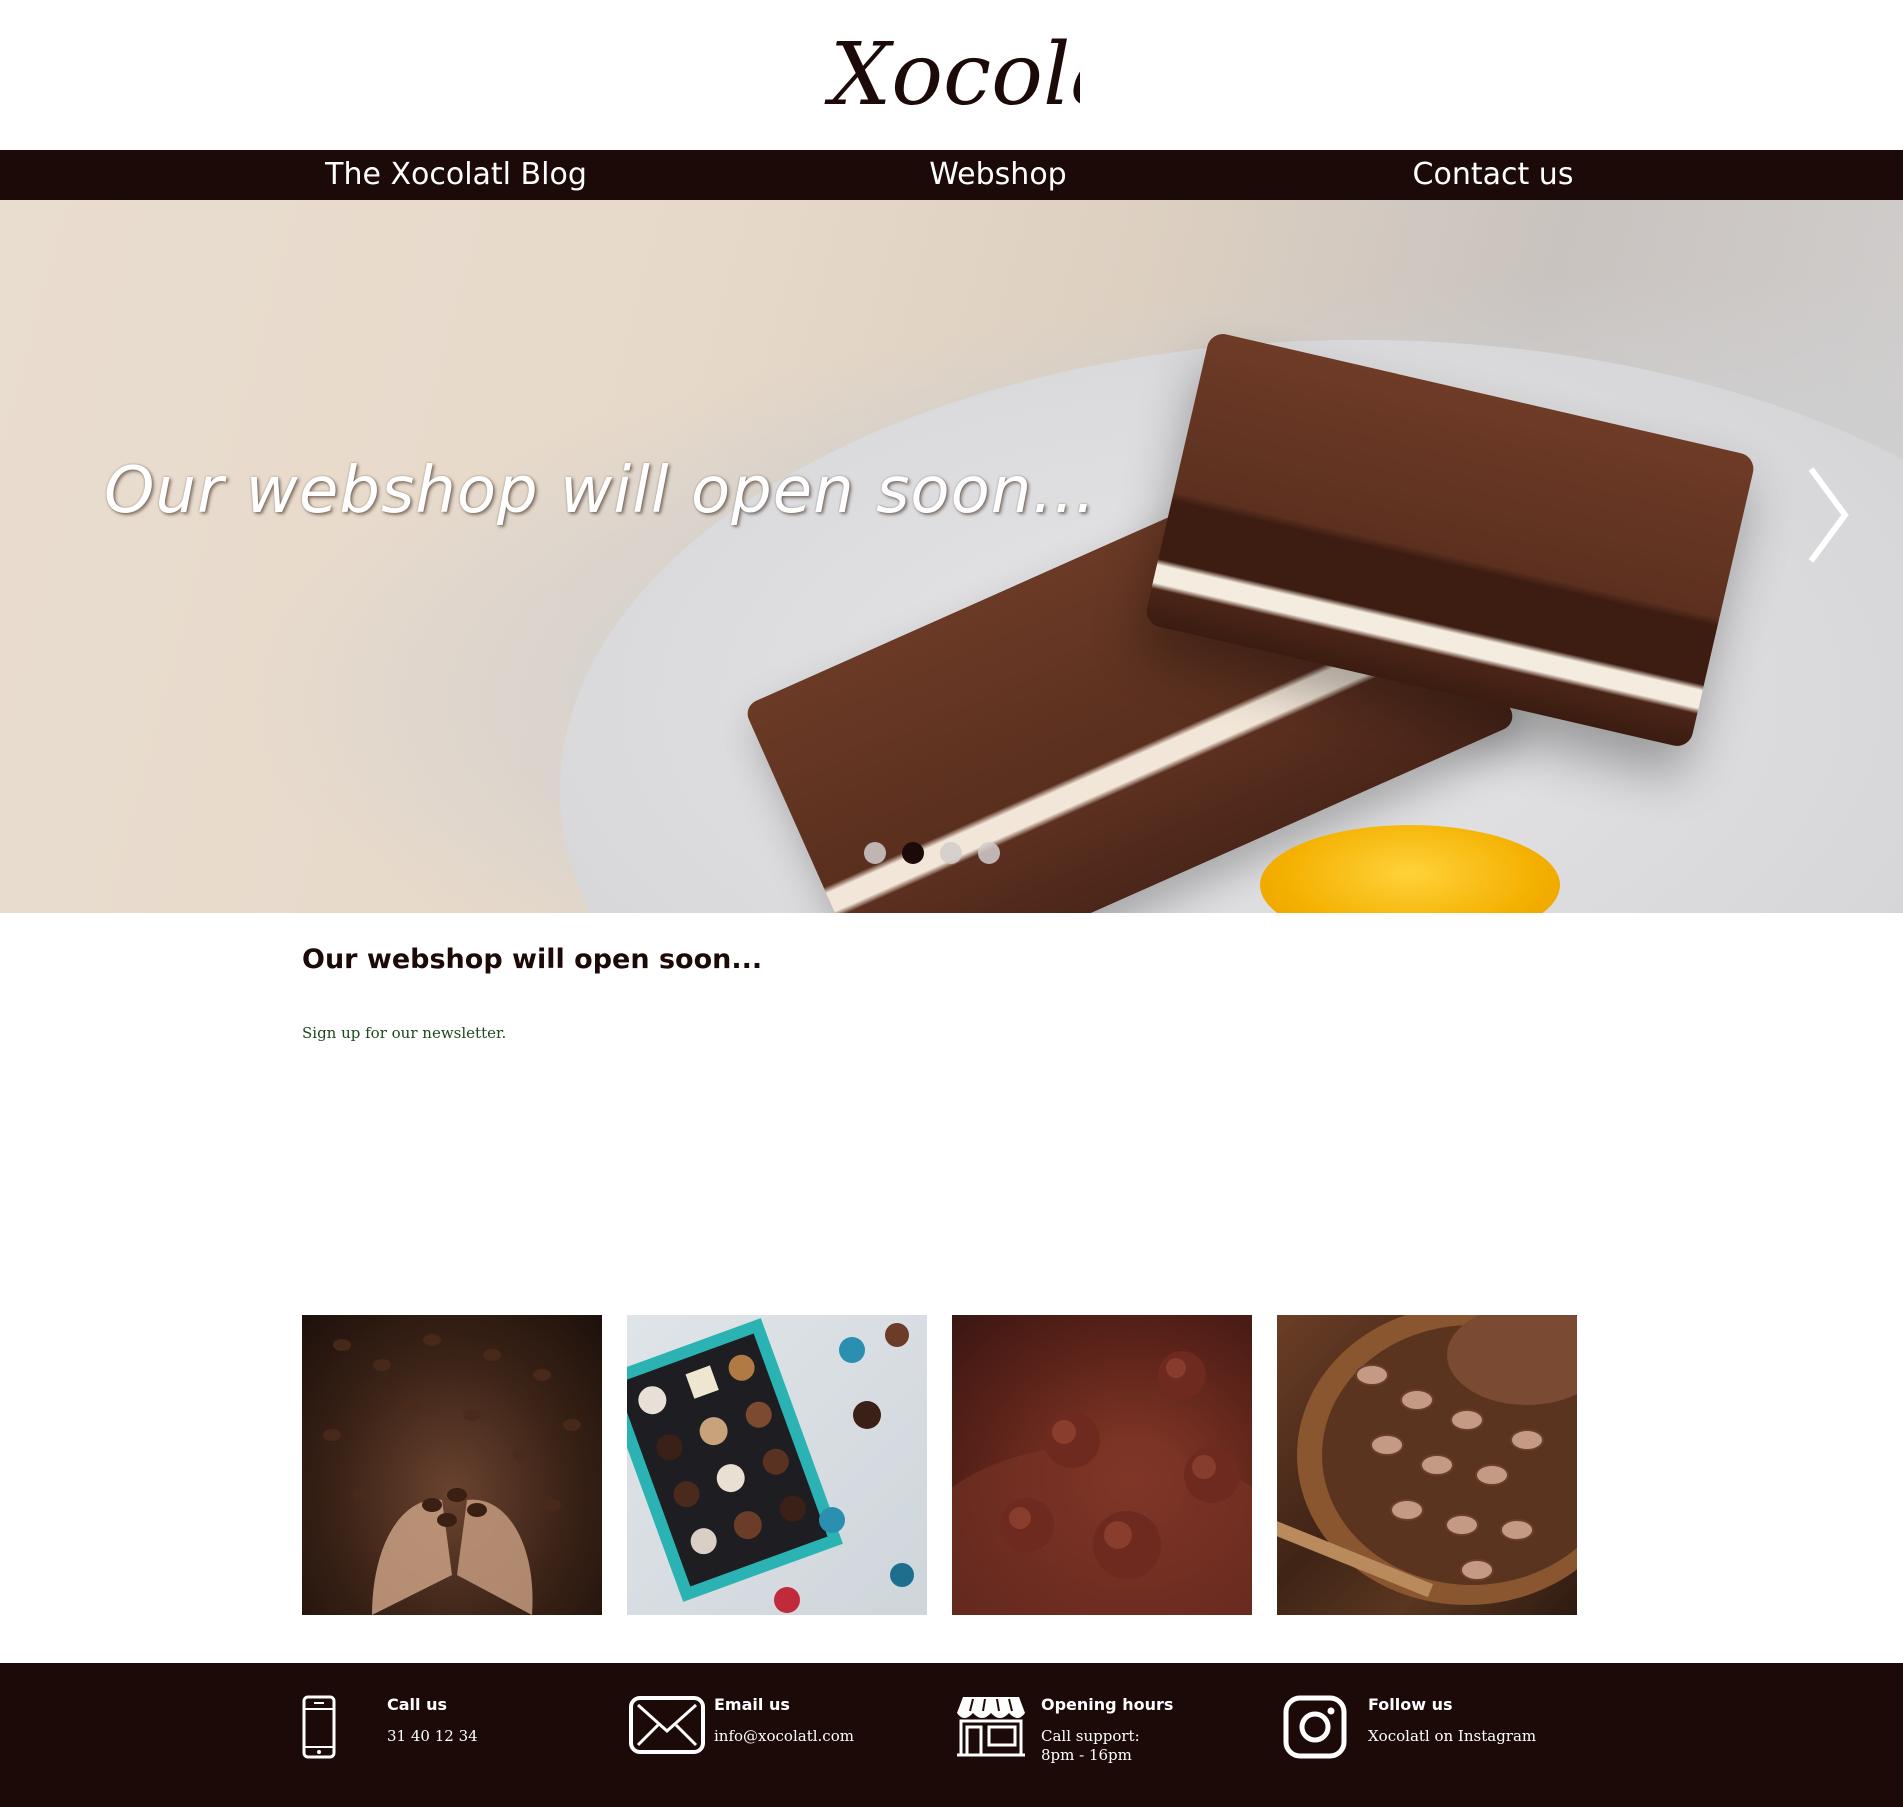  I want to click on truffles-image, so click(1102, 1483).